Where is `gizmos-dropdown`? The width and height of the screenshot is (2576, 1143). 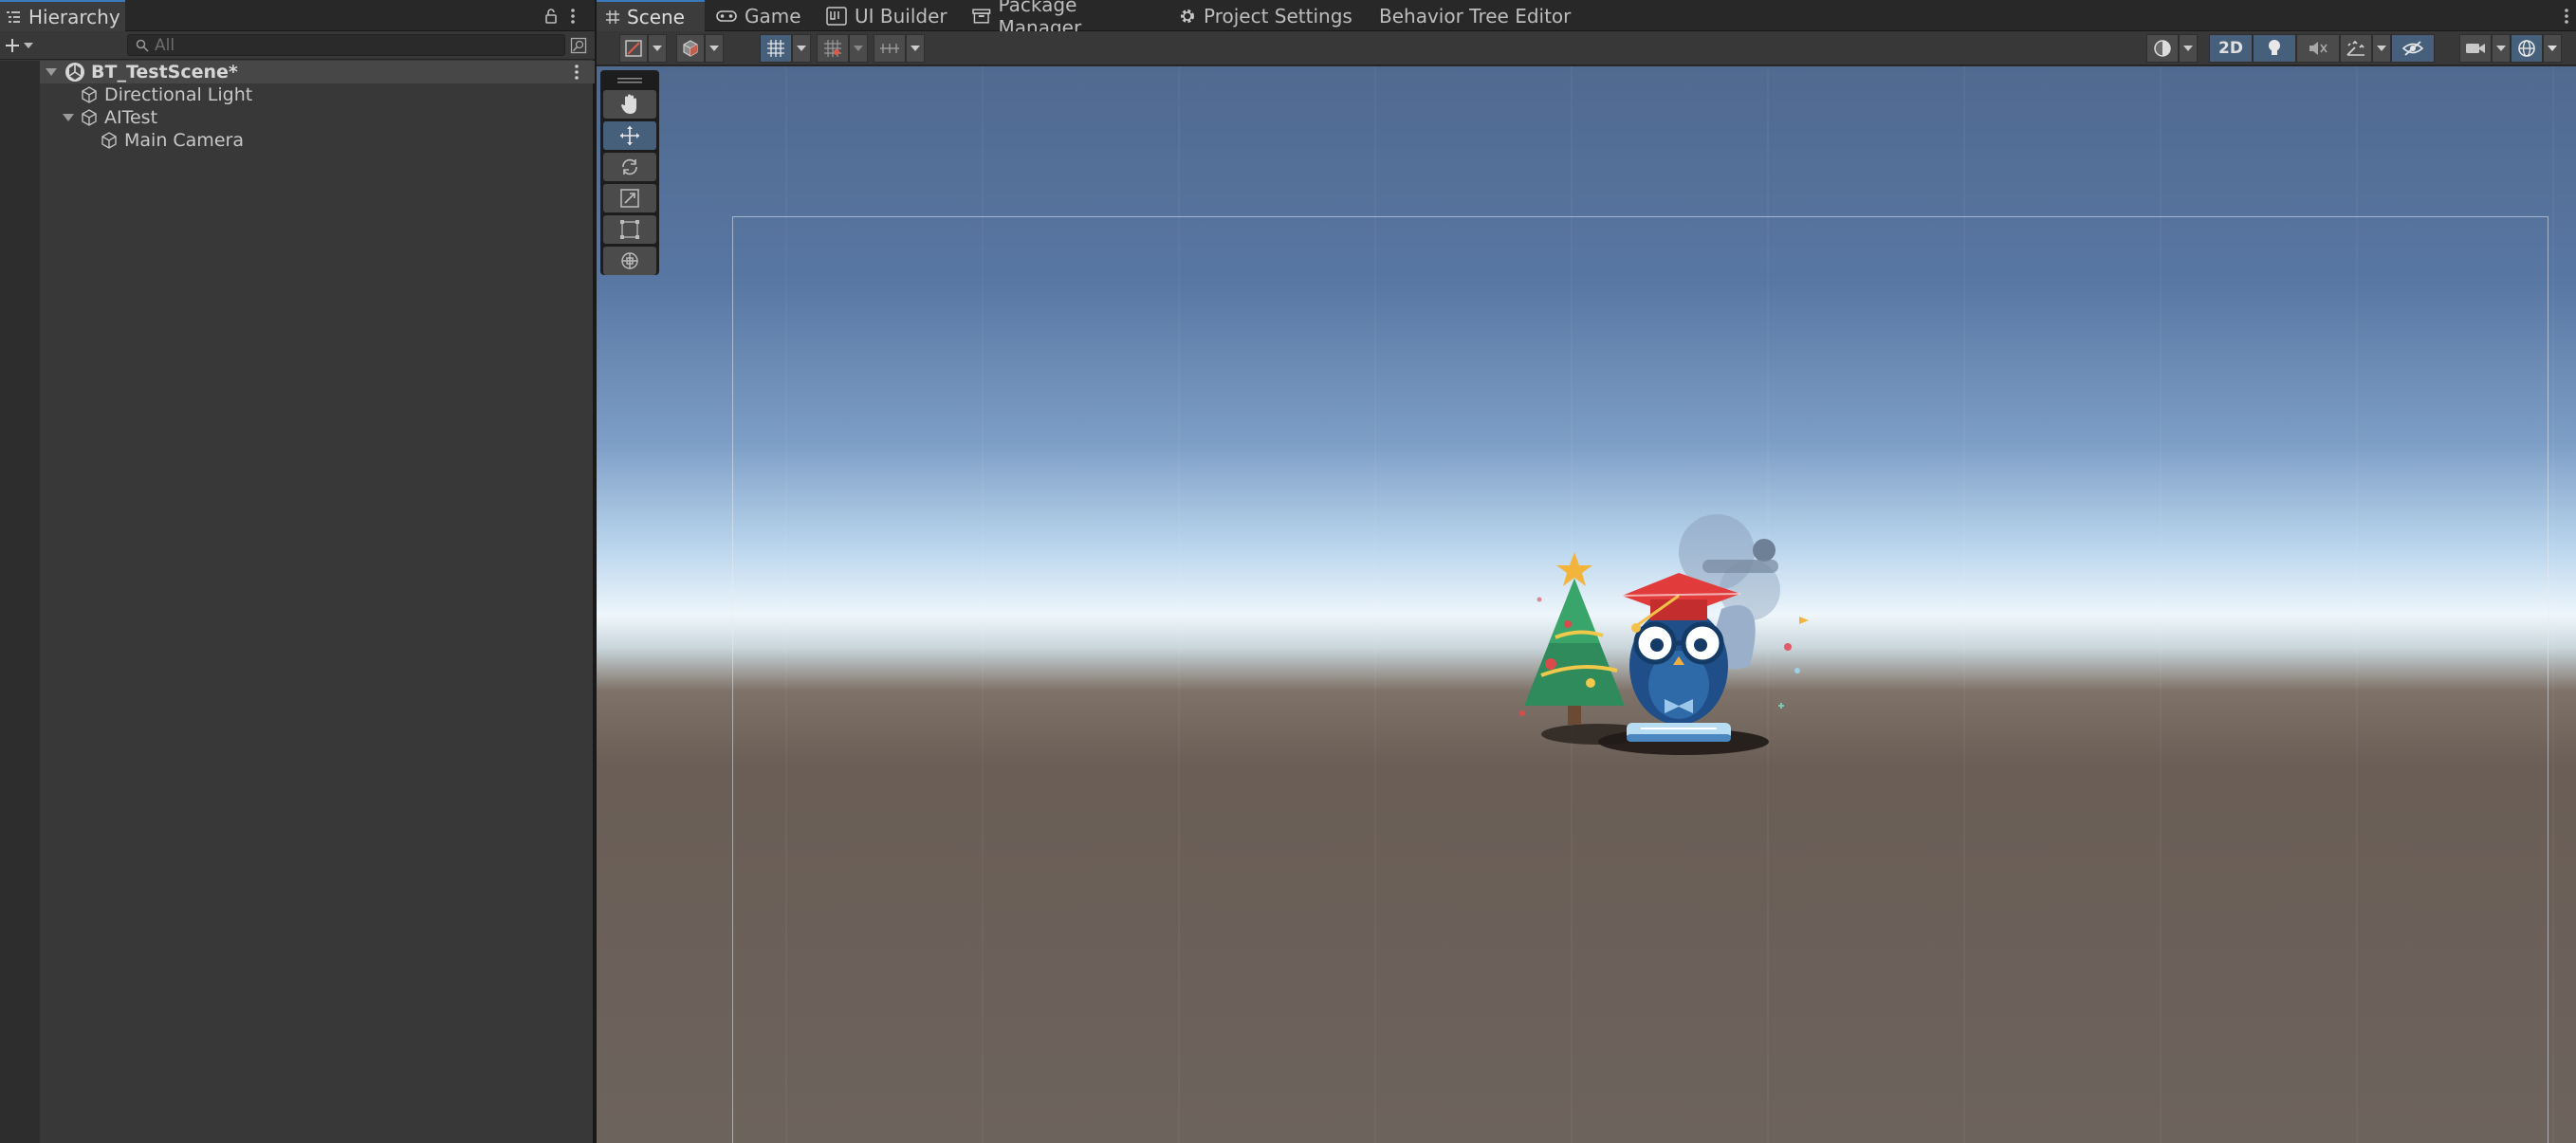 gizmos-dropdown is located at coordinates (2552, 48).